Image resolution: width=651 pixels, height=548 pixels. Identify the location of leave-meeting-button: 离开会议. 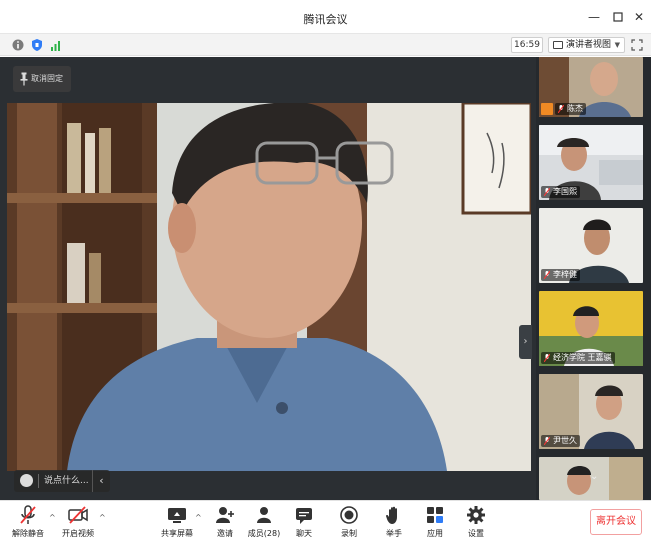
(616, 522).